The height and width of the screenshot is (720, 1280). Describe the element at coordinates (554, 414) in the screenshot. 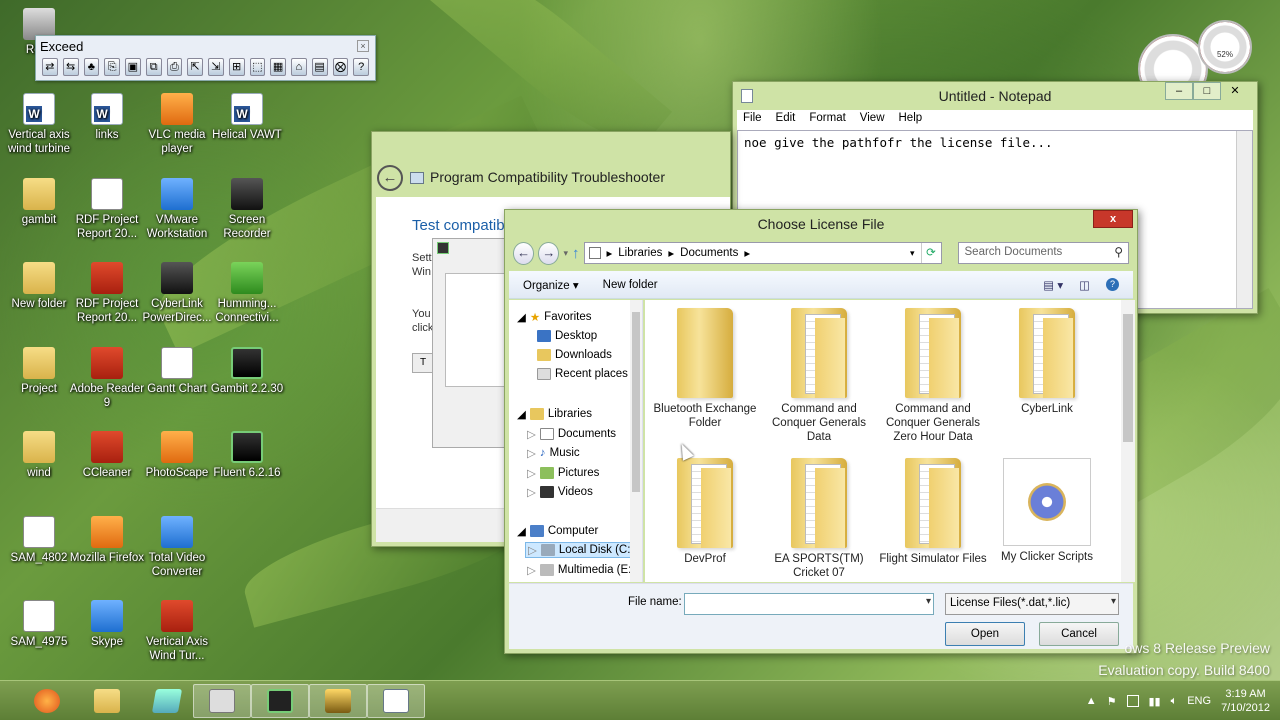

I see `nav-libraries: ◢ Libraries` at that location.